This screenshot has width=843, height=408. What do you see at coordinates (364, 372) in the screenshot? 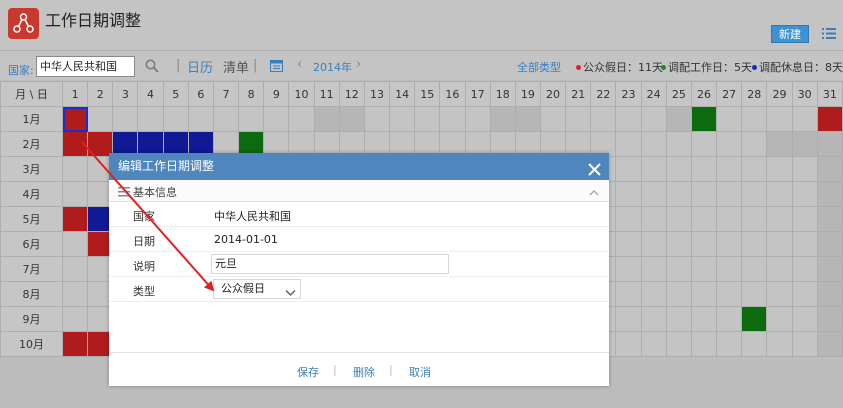
I see `delete-button: 删除` at bounding box center [364, 372].